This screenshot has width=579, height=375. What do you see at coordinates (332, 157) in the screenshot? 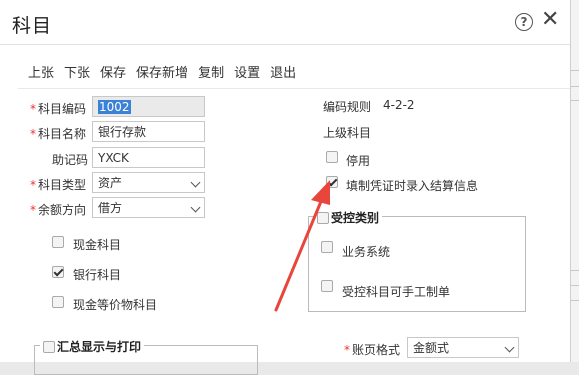
I see `disabled-checkbox` at bounding box center [332, 157].